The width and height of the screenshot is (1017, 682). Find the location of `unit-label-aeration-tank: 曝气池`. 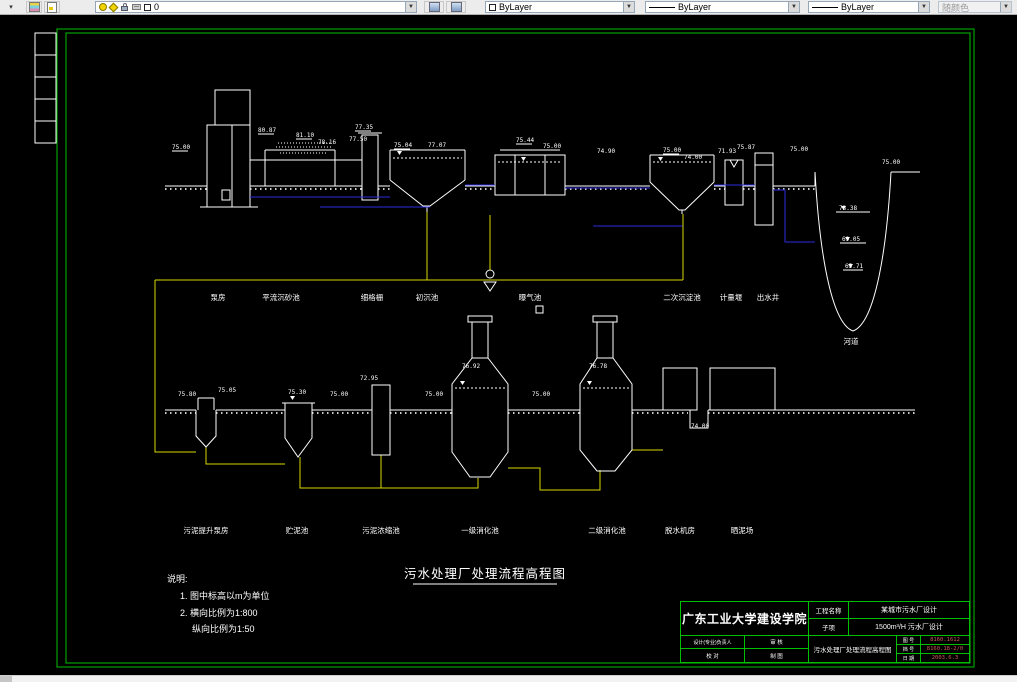

unit-label-aeration-tank: 曝气池 is located at coordinates (530, 297).